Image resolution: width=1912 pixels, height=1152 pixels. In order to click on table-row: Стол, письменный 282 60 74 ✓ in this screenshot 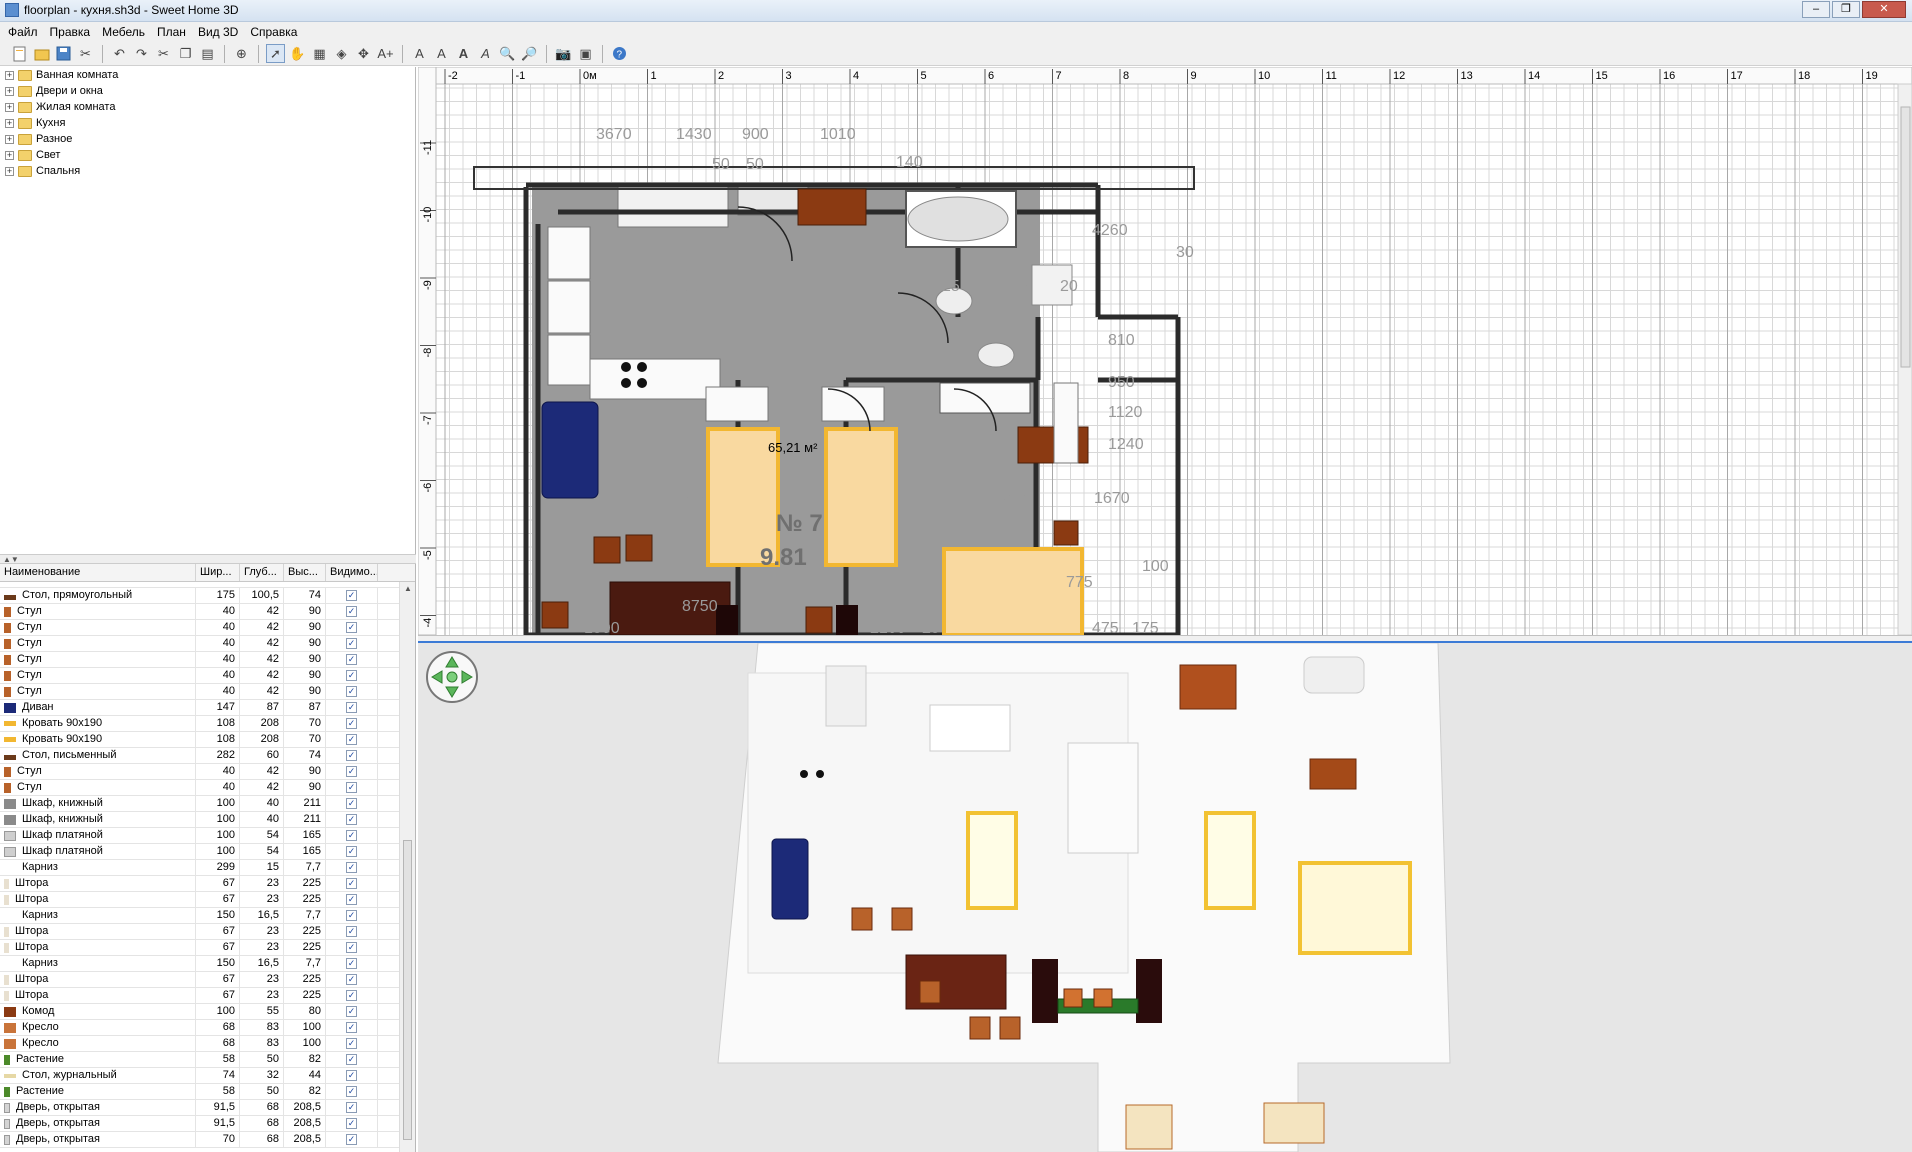, I will do `click(207, 756)`.